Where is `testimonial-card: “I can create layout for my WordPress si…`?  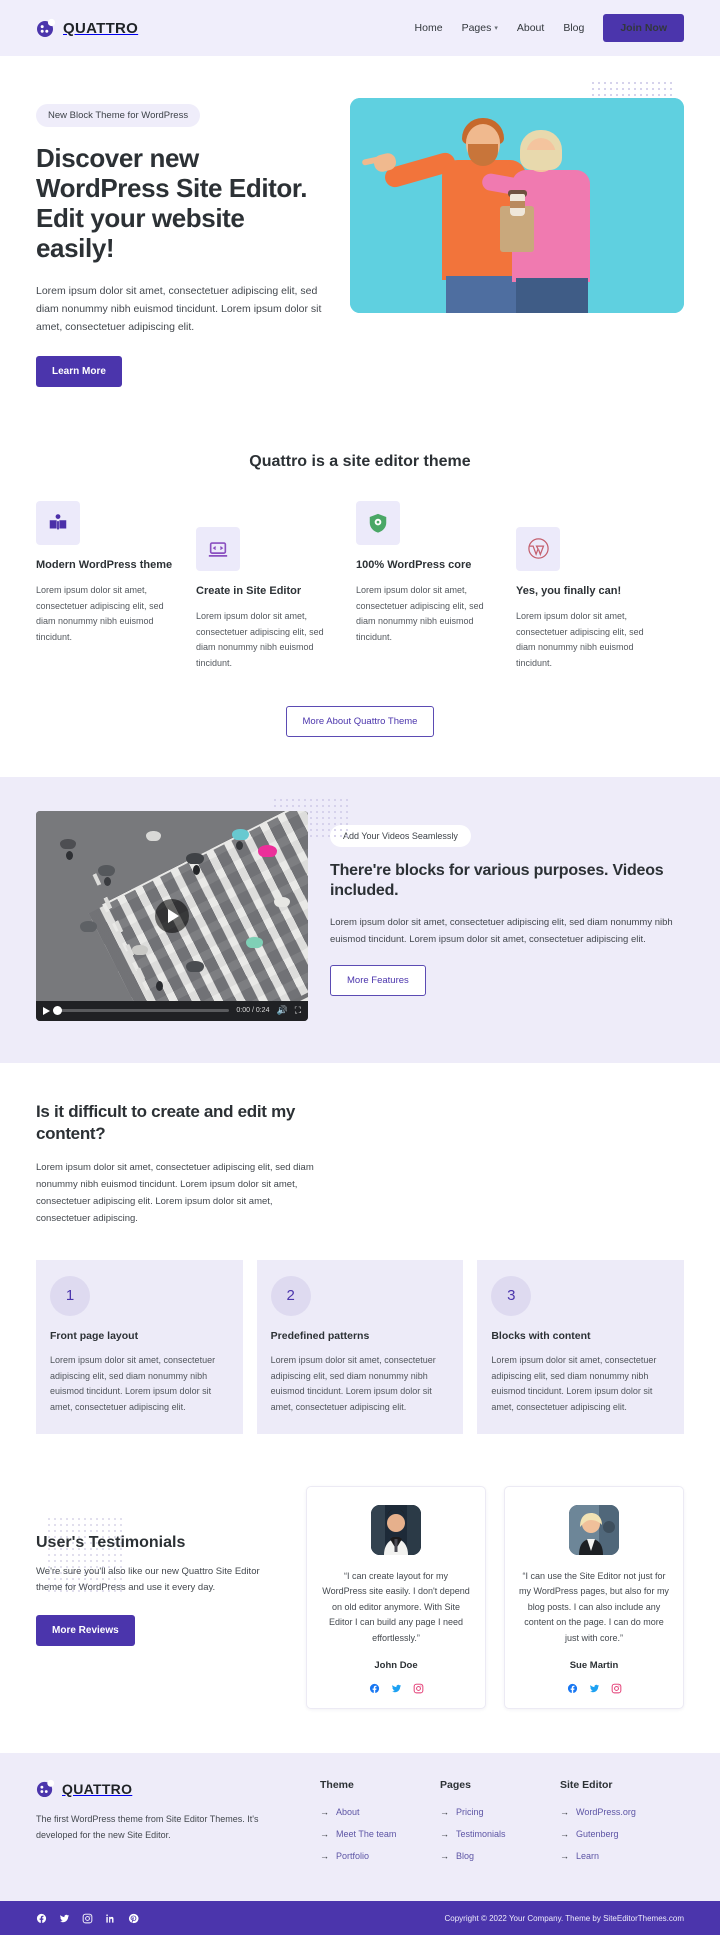
testimonial-card: “I can create layout for my WordPress si… is located at coordinates (396, 1597).